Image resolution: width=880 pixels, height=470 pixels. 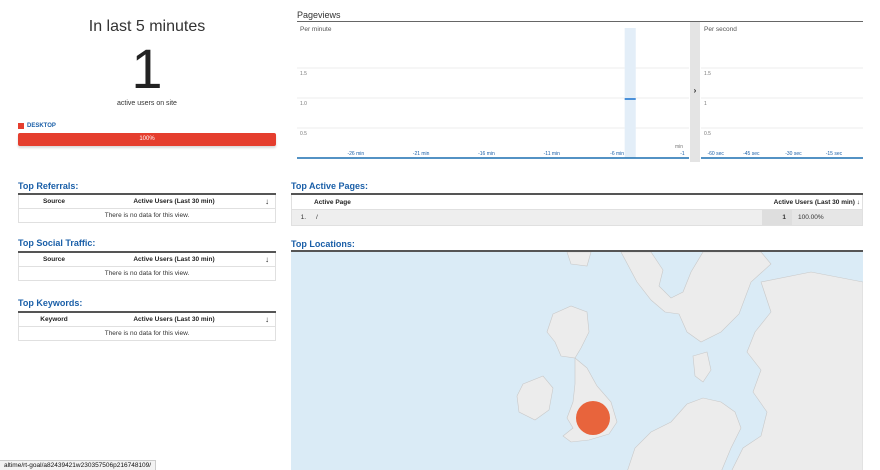 I want to click on table-row: 1. / 1 100.00%, so click(x=577, y=218).